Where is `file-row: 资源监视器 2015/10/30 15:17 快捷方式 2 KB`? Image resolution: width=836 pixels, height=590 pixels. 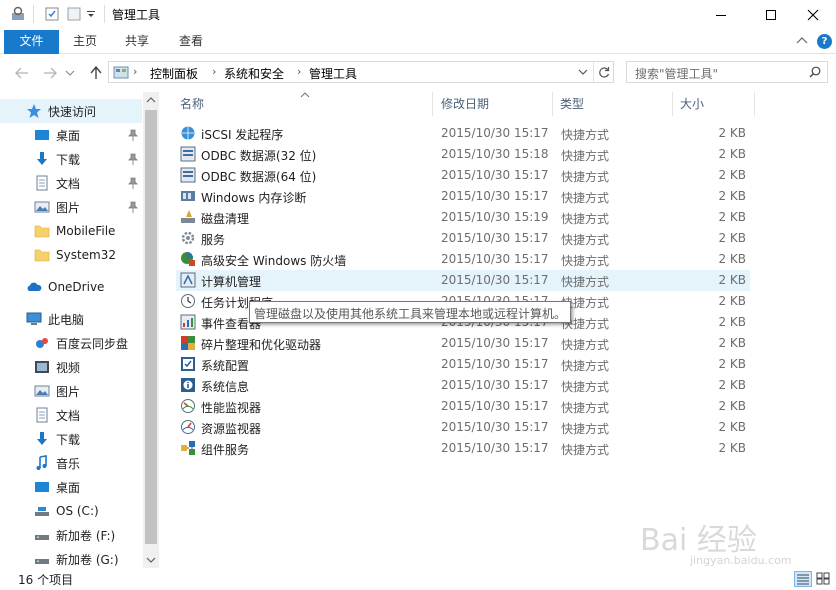
file-row: 资源监视器 2015/10/30 15:17 快捷方式 2 KB is located at coordinates (463, 427).